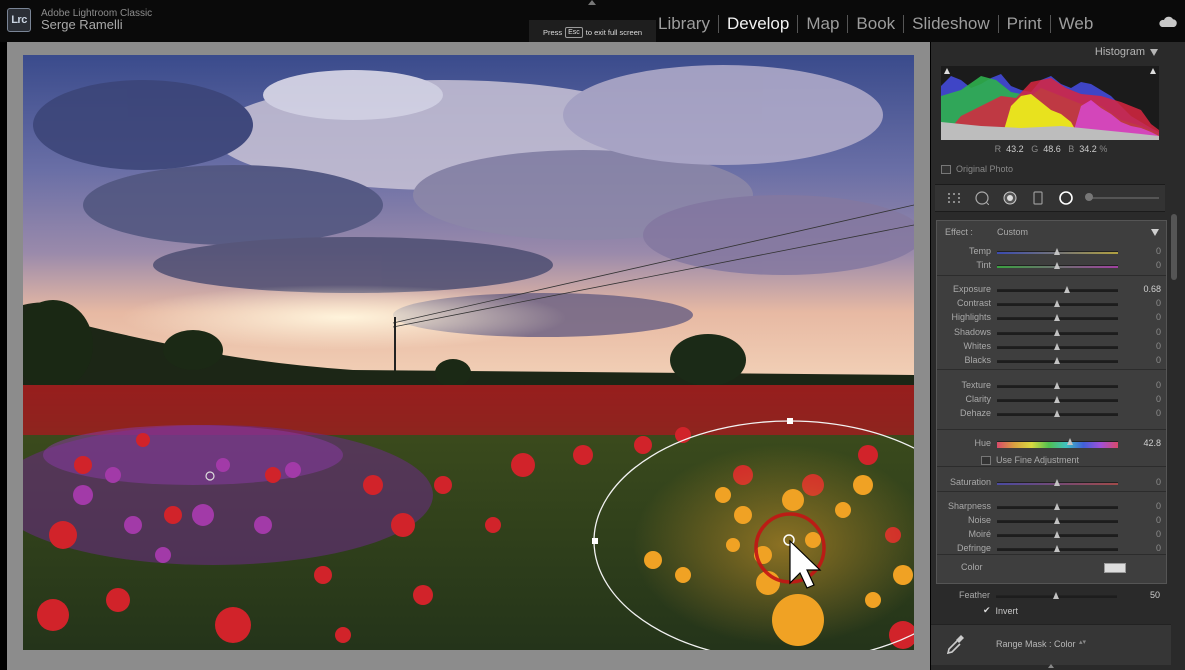 Image resolution: width=1185 pixels, height=670 pixels. What do you see at coordinates (982, 198) in the screenshot?
I see `spot-removal-icon` at bounding box center [982, 198].